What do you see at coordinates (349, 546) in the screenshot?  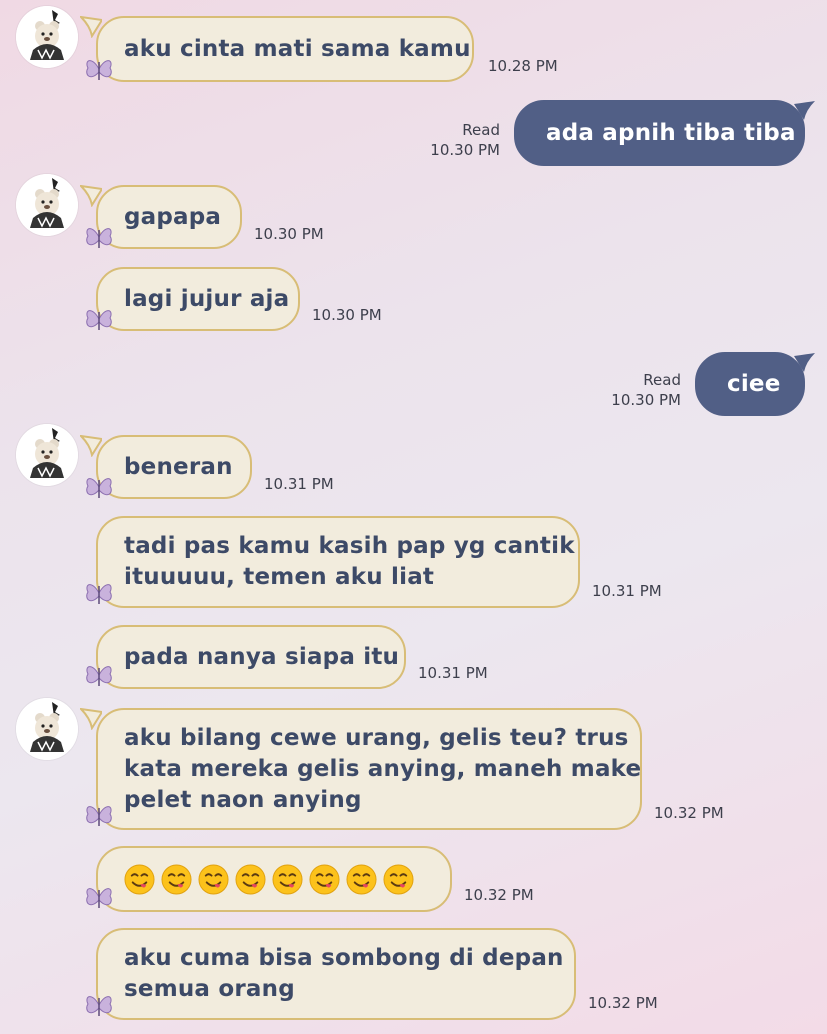 I see `message-text-line: tadi pas kamu kasih pap yg cantik` at bounding box center [349, 546].